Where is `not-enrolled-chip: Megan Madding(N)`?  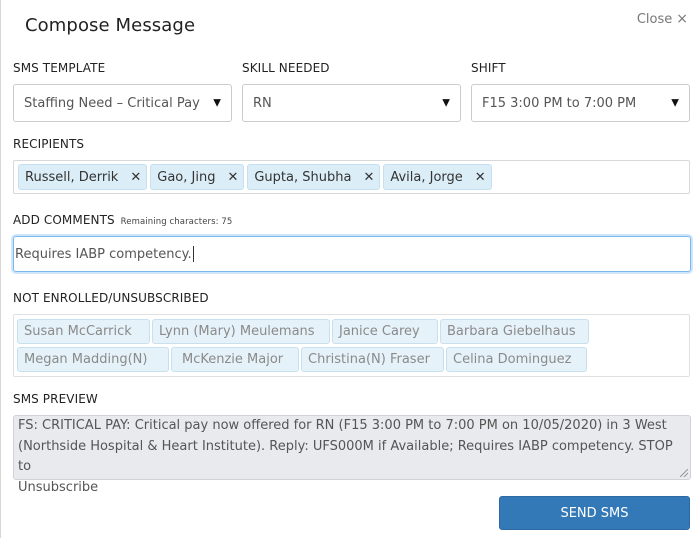 not-enrolled-chip: Megan Madding(N) is located at coordinates (93, 359).